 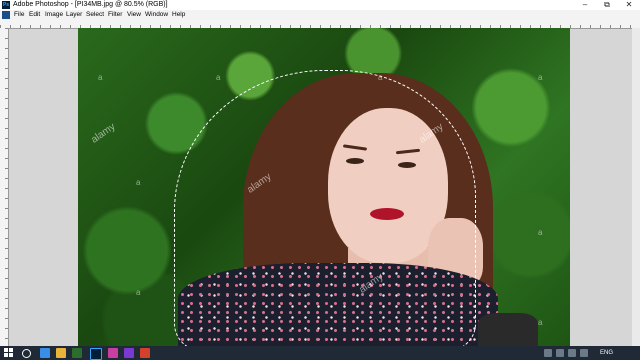 What do you see at coordinates (134, 15) in the screenshot?
I see `menu-view: View` at bounding box center [134, 15].